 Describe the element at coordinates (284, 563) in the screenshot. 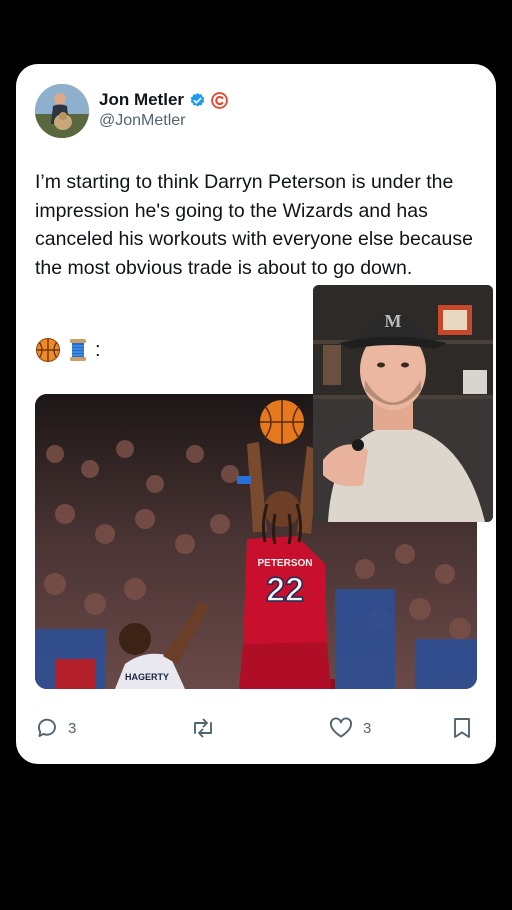

I see `main-jersey-name: PETERSON` at that location.